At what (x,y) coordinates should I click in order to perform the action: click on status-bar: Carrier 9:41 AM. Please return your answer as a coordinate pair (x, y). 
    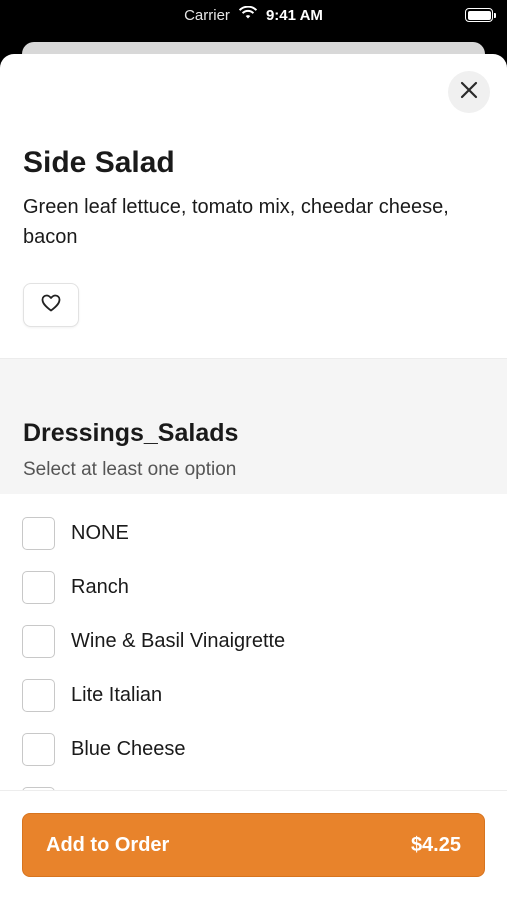
    Looking at the image, I should click on (253, 16).